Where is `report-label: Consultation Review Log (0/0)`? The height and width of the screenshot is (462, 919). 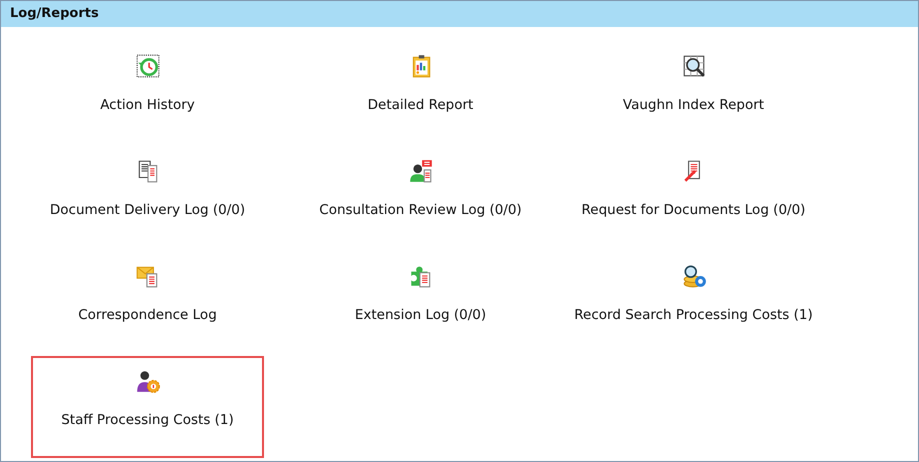
report-label: Consultation Review Log (0/0) is located at coordinates (420, 210).